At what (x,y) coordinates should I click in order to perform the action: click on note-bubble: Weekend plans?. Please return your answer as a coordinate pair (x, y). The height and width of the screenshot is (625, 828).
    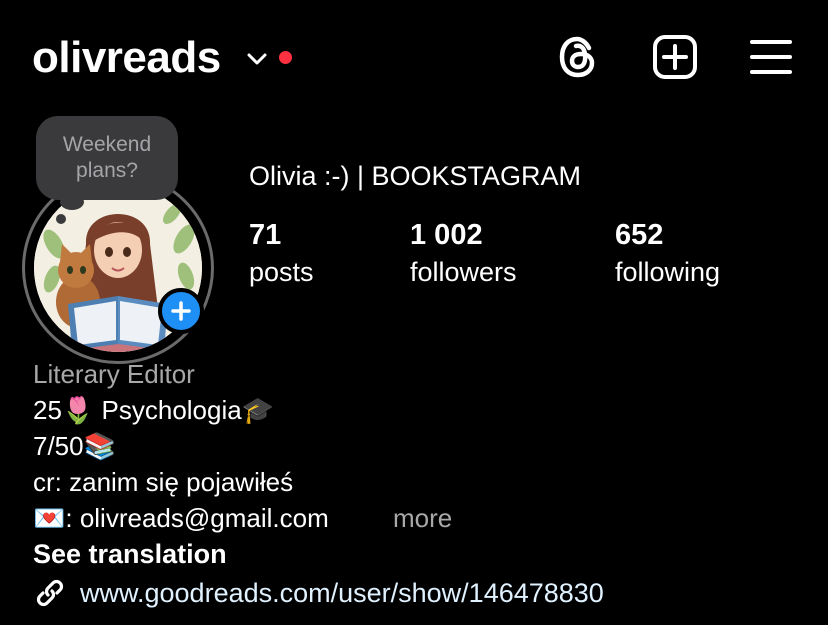
    Looking at the image, I should click on (107, 158).